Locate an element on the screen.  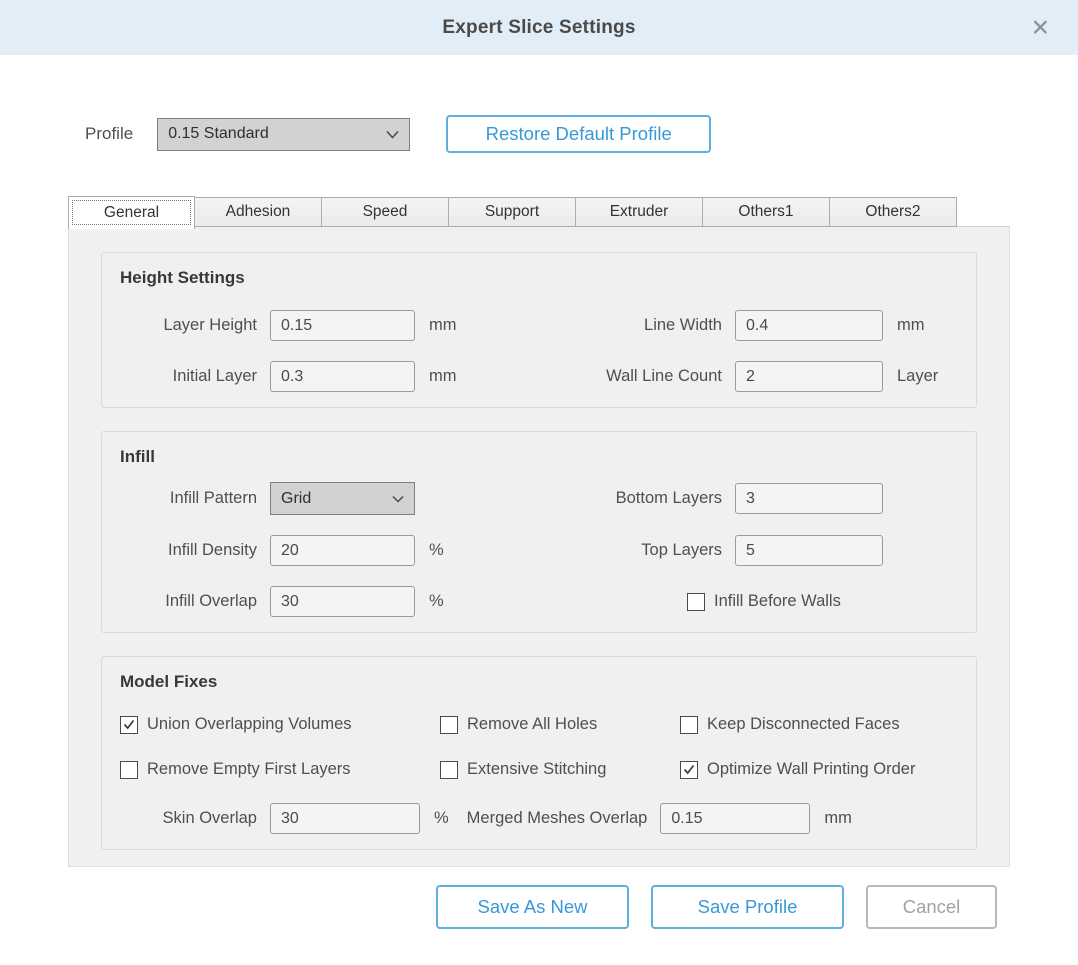
footer-button-row: Save As New Save Profile Cancel is located at coordinates (539, 907).